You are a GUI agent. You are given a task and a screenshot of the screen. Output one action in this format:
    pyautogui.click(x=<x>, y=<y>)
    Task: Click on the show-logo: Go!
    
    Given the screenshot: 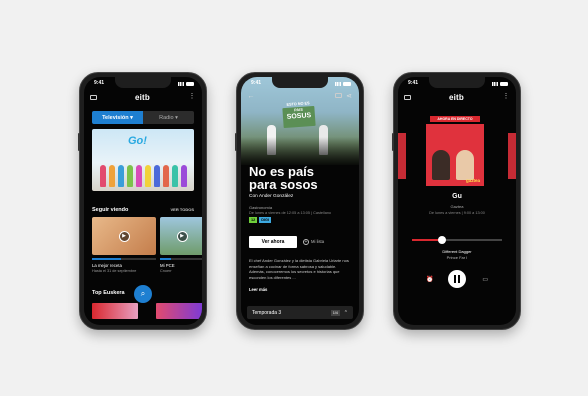 What is the action you would take?
    pyautogui.click(x=137, y=141)
    